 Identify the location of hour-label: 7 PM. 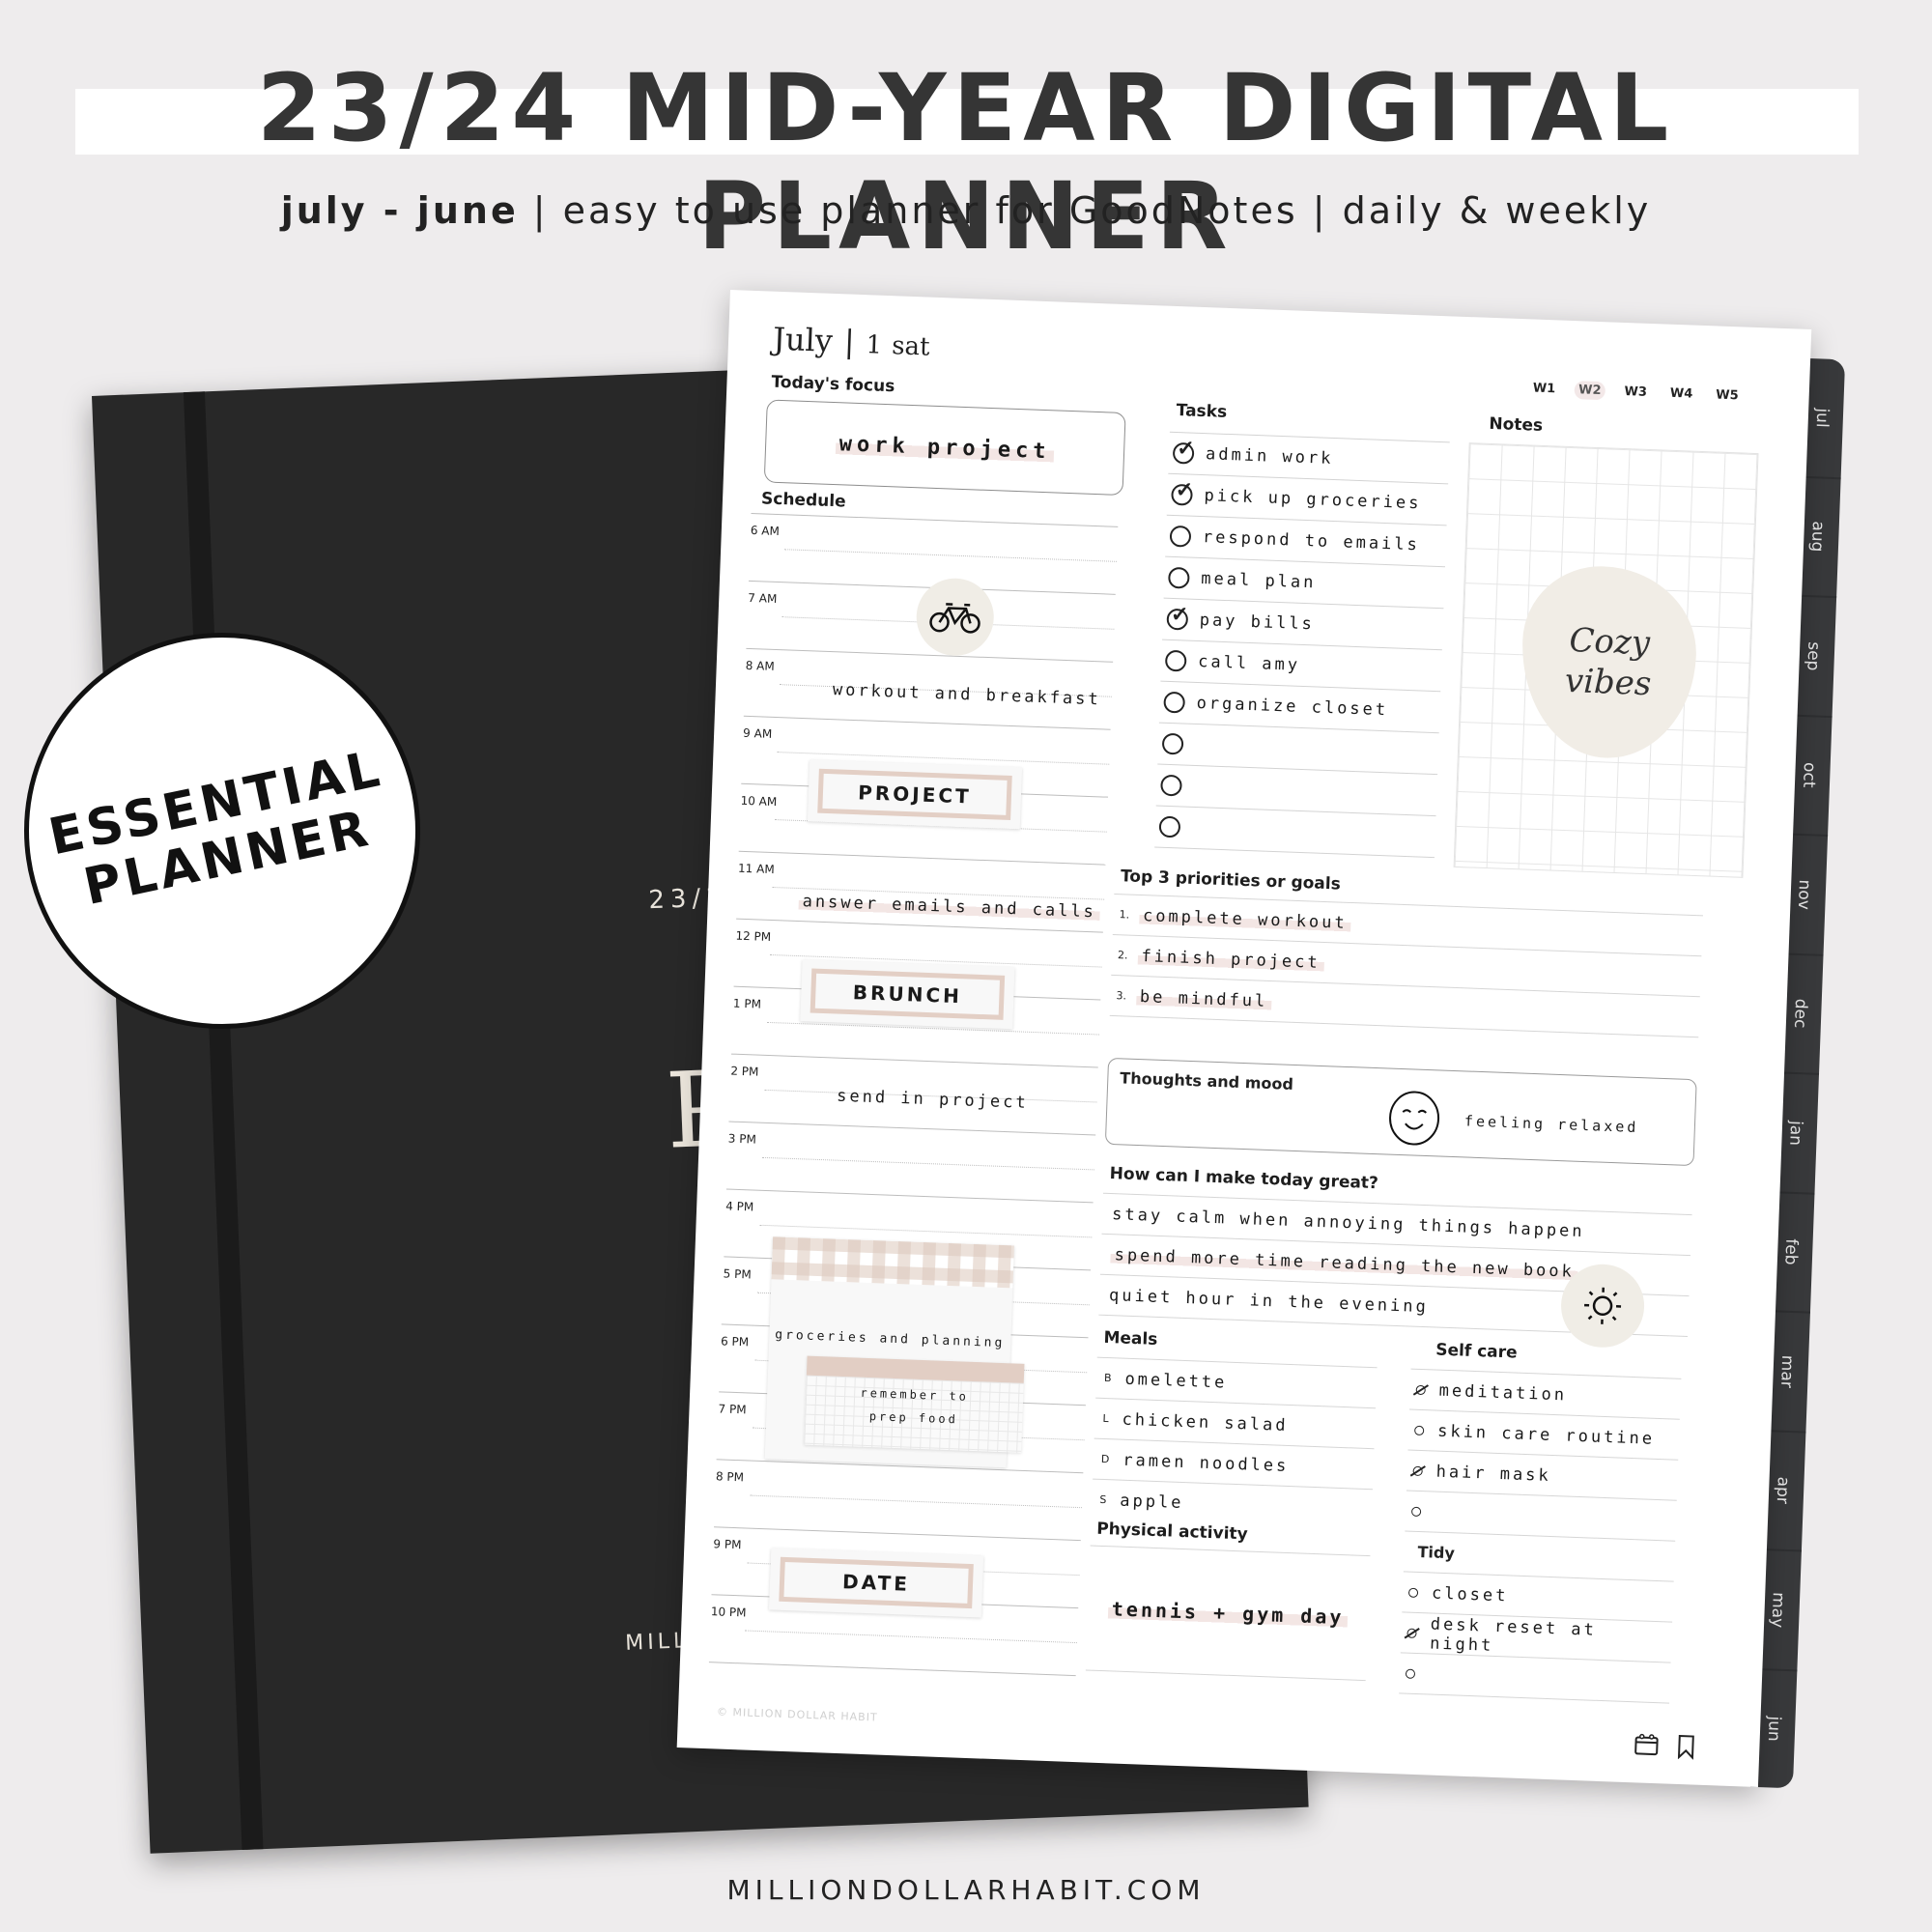
(732, 1409).